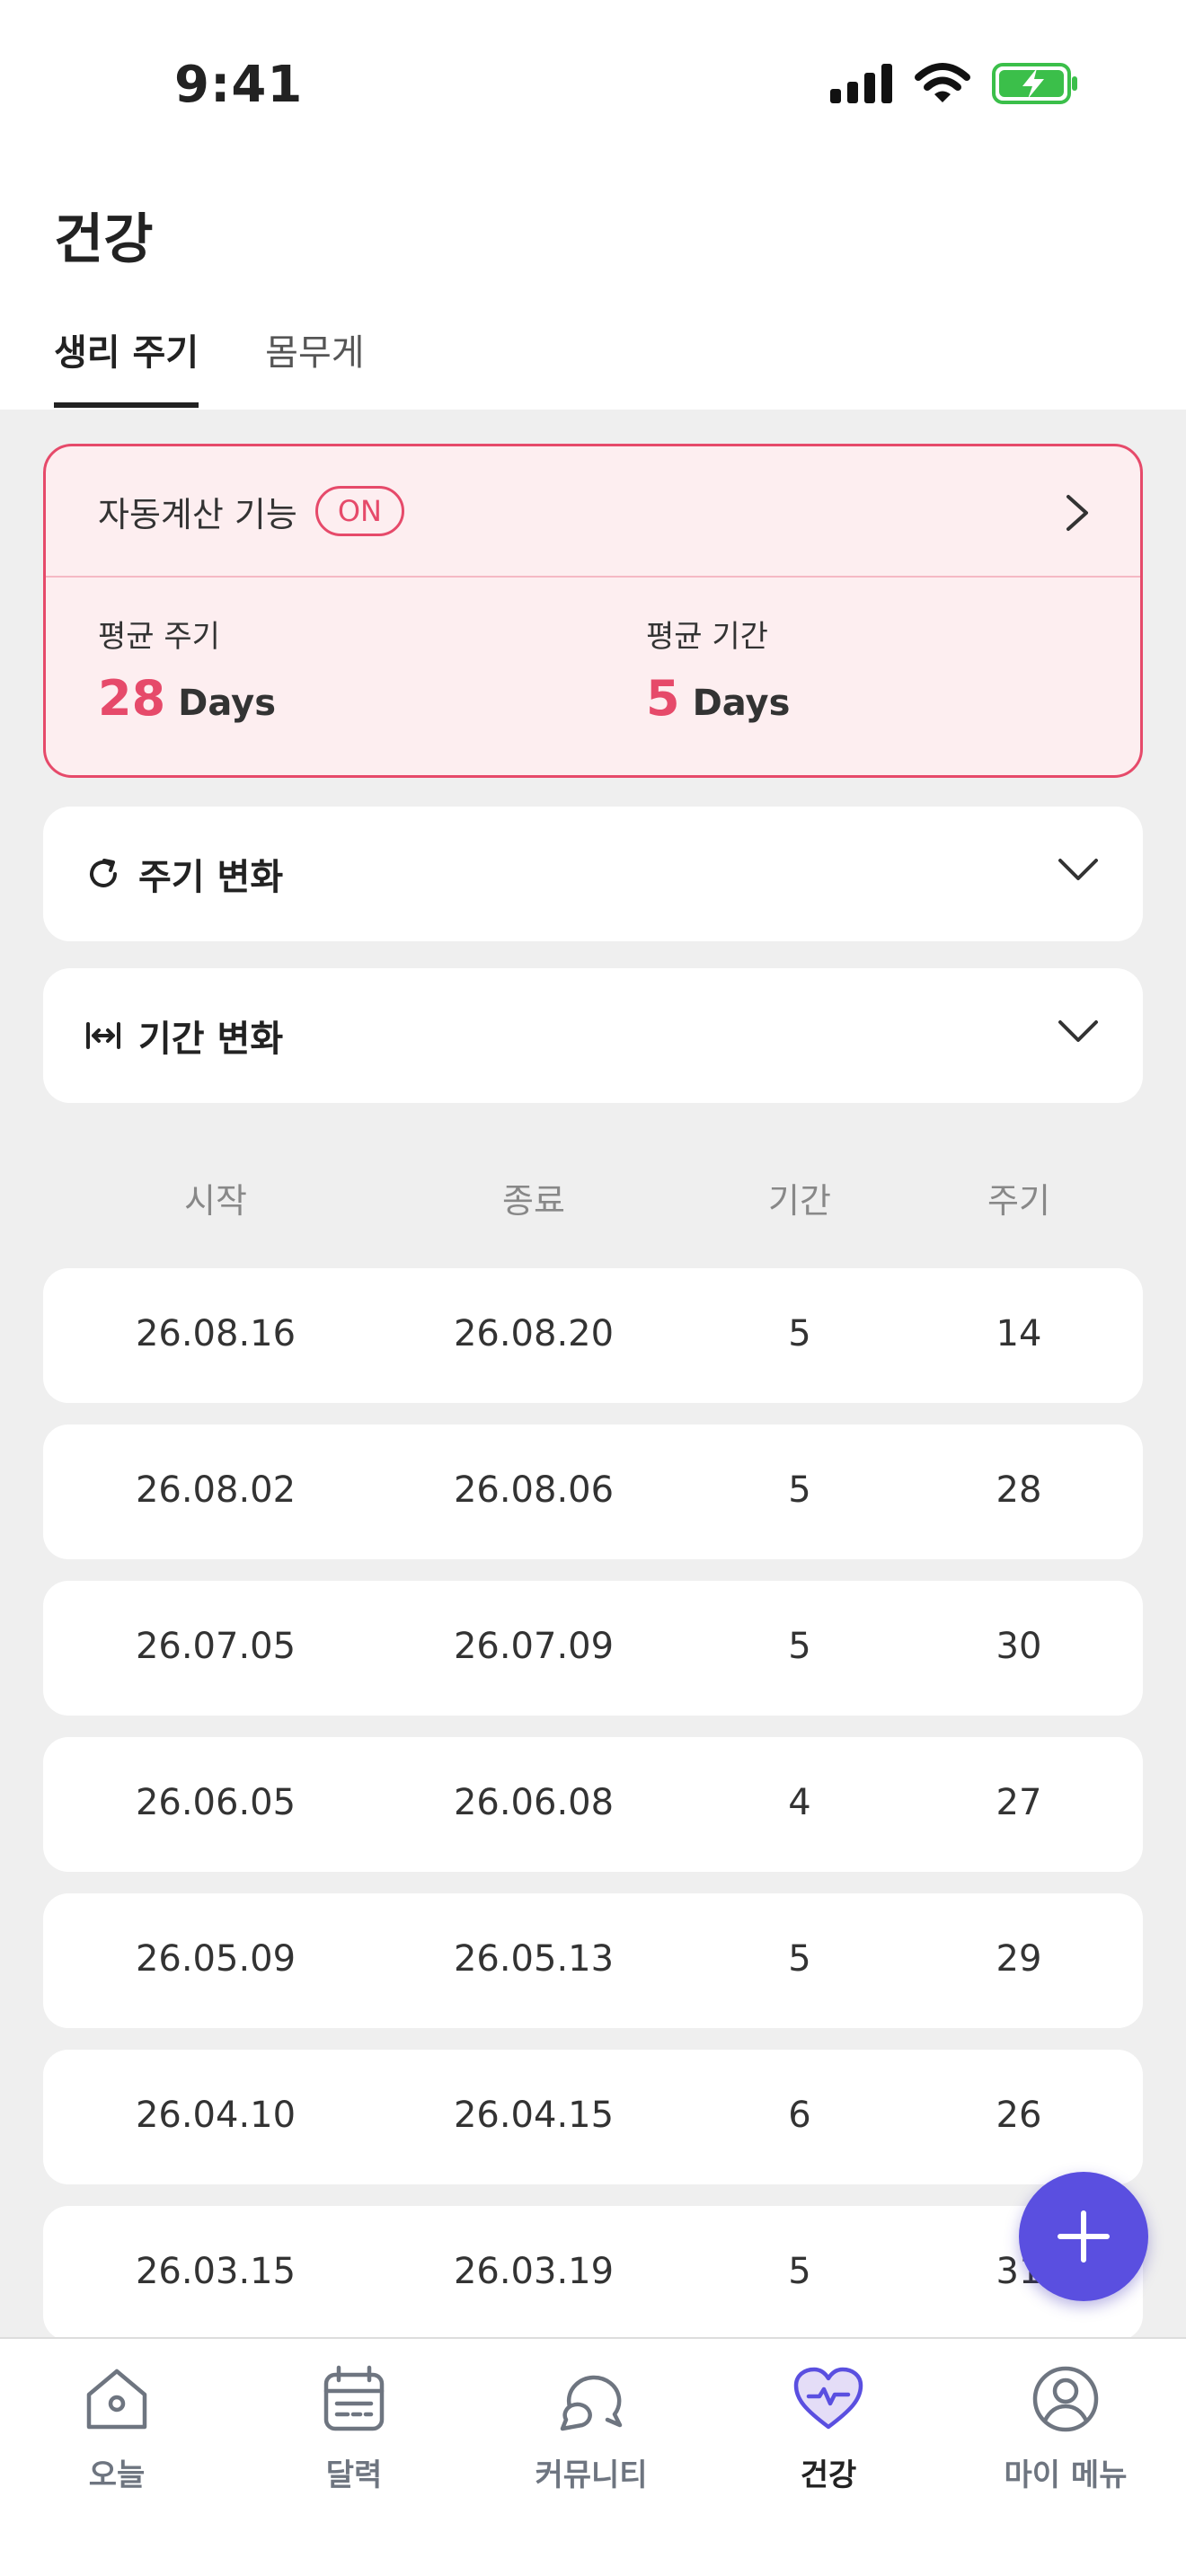 The width and height of the screenshot is (1186, 2576). I want to click on row-start-date: 26.08.16, so click(215, 1333).